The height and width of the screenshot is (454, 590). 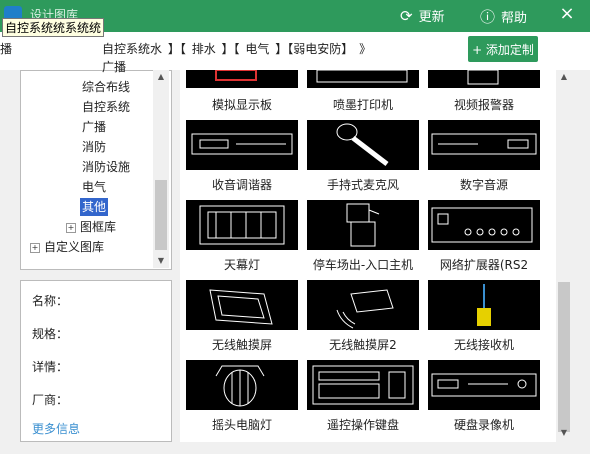 I want to click on symbol-label: 摇头电脑灯, so click(x=241, y=425).